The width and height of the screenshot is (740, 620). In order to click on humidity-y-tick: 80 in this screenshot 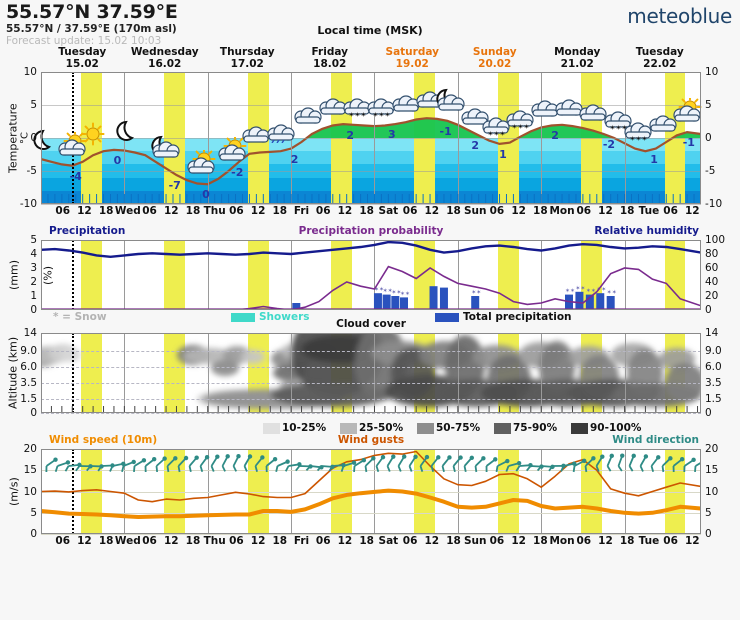, I will do `click(712, 254)`.